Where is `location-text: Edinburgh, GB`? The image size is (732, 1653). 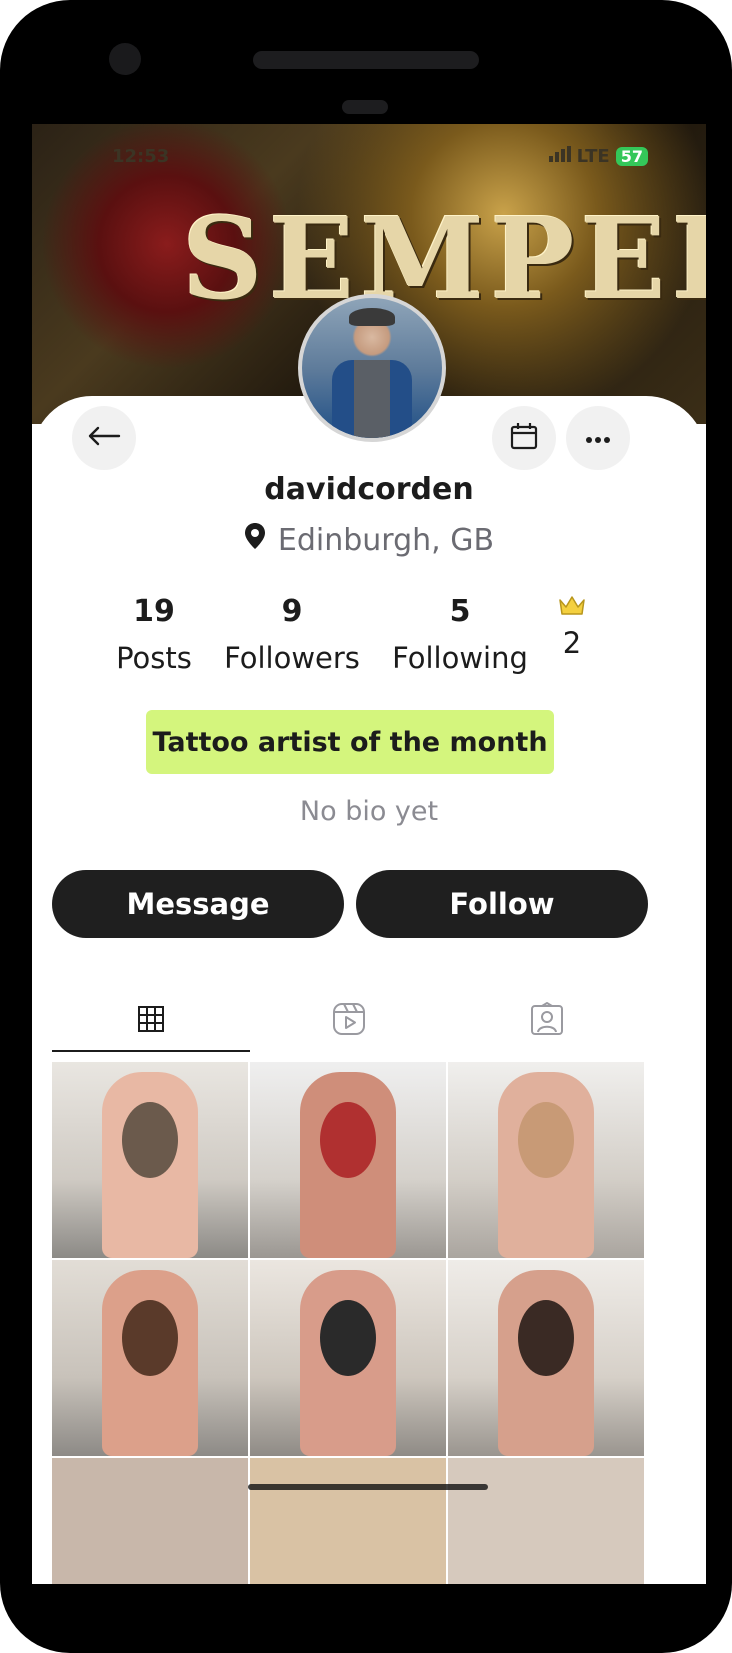
location-text: Edinburgh, GB is located at coordinates (386, 540).